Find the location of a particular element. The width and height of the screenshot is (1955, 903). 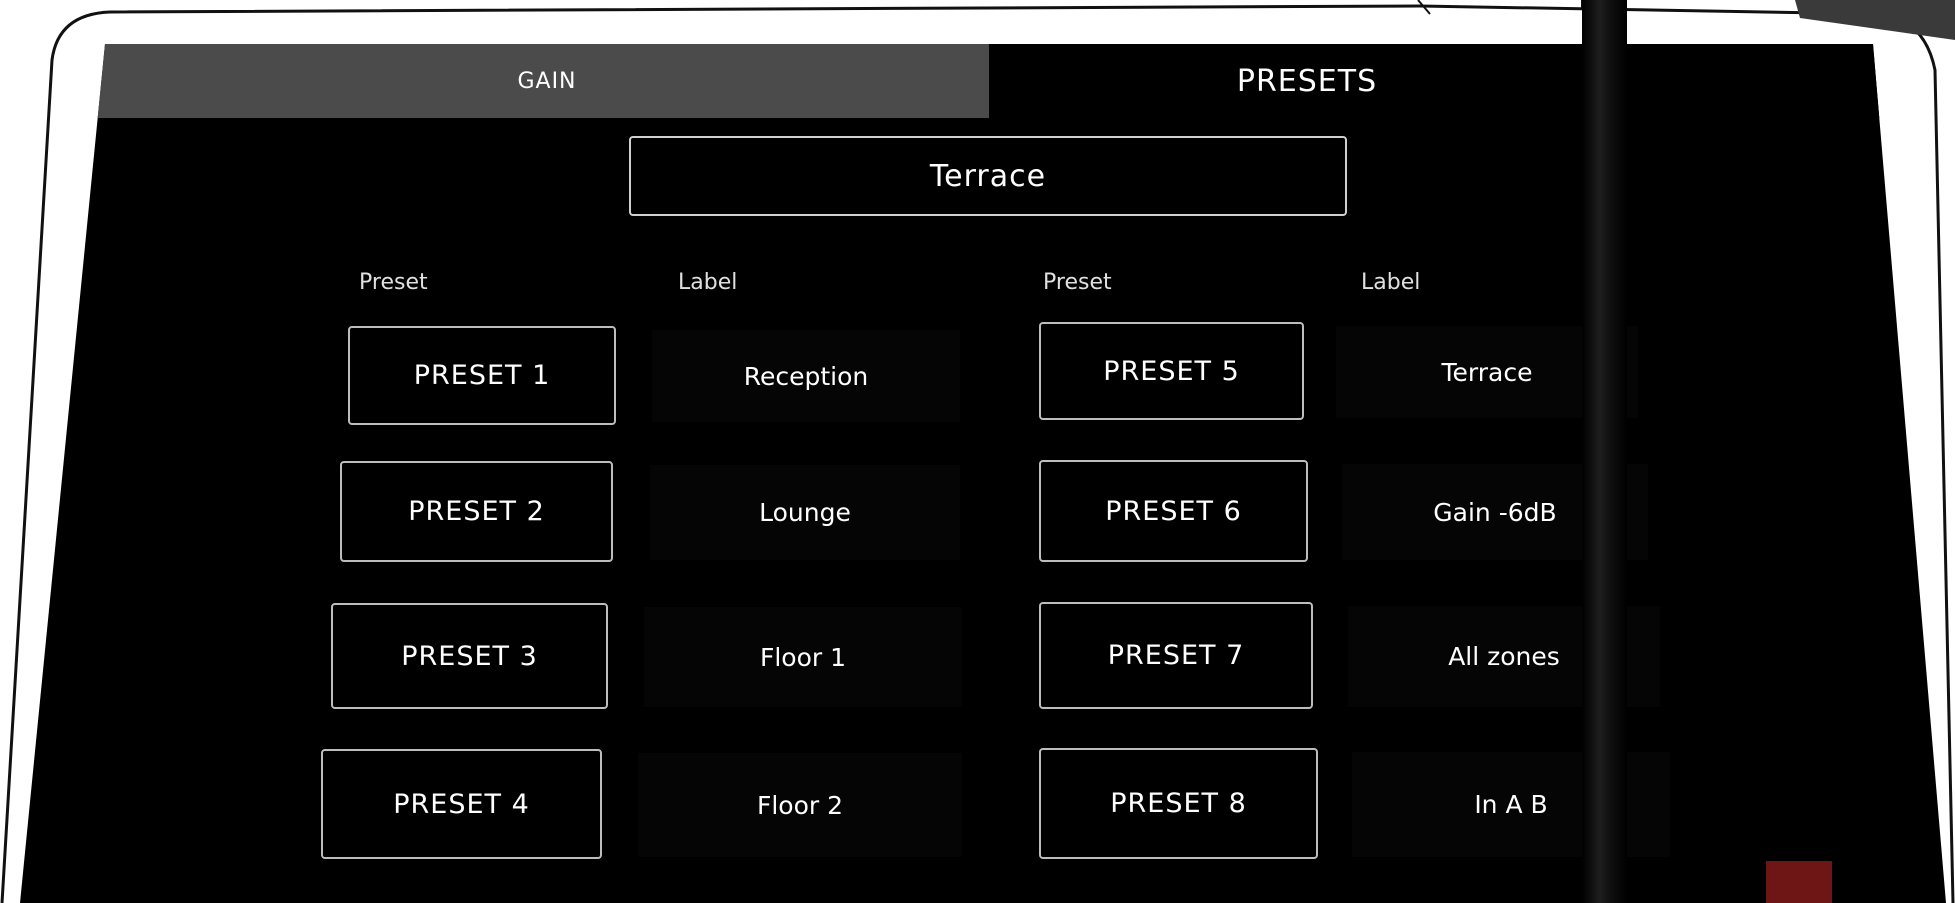

tab-bar: GAIN PRESETS is located at coordinates (983, 81).